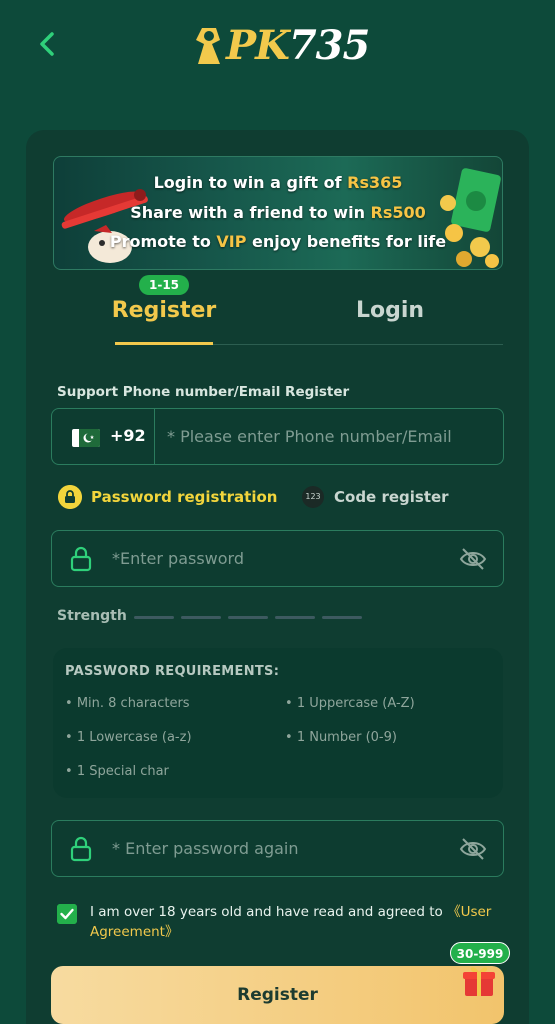 The width and height of the screenshot is (555, 1024). What do you see at coordinates (184, 497) in the screenshot?
I see `password-registration-option: Password registration` at bounding box center [184, 497].